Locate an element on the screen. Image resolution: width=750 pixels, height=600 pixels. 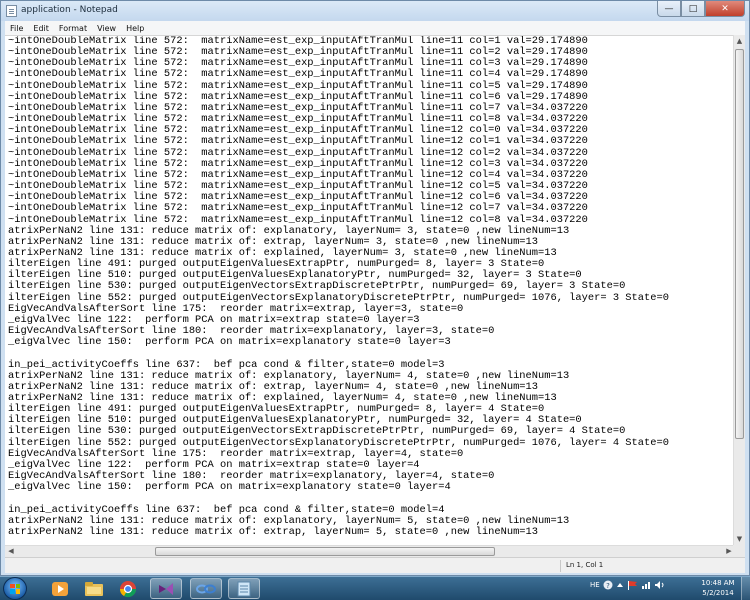
vertical-scrollbar: ▲ ▼ is located at coordinates (739, 290).